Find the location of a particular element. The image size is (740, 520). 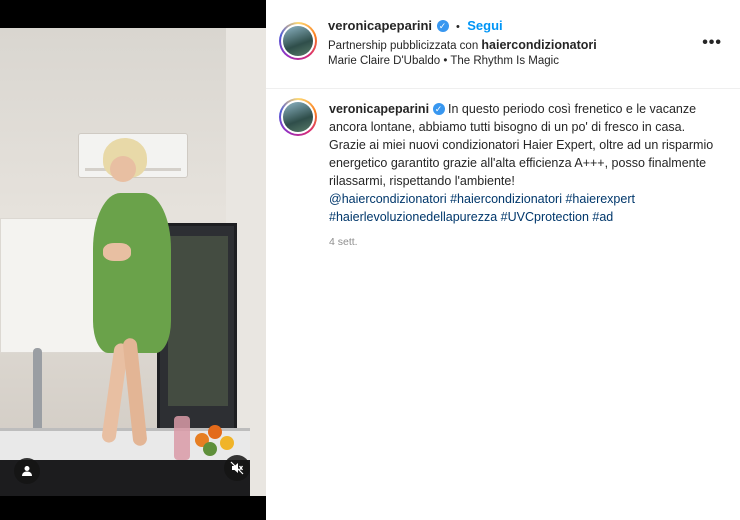

partnership-label: Partnership pubblicizzata con is located at coordinates (405, 46).